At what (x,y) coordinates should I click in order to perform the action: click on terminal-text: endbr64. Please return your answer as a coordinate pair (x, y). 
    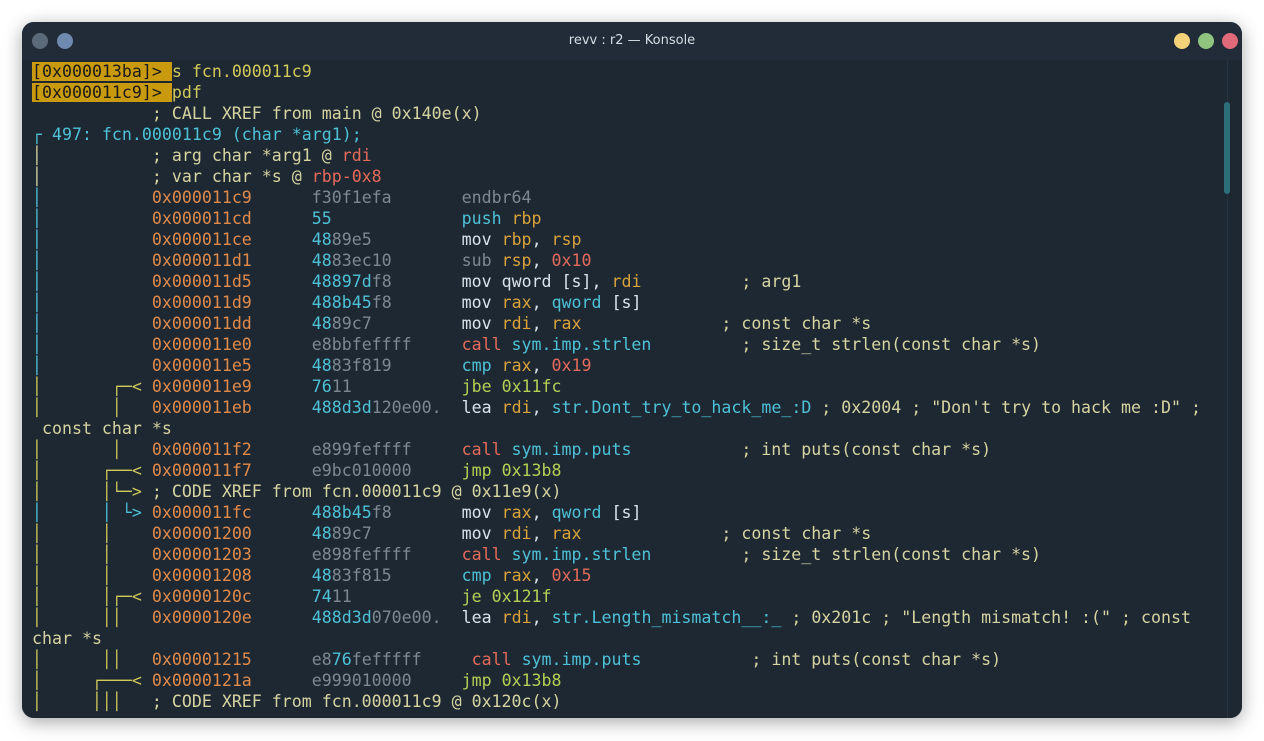
    Looking at the image, I should click on (496, 197).